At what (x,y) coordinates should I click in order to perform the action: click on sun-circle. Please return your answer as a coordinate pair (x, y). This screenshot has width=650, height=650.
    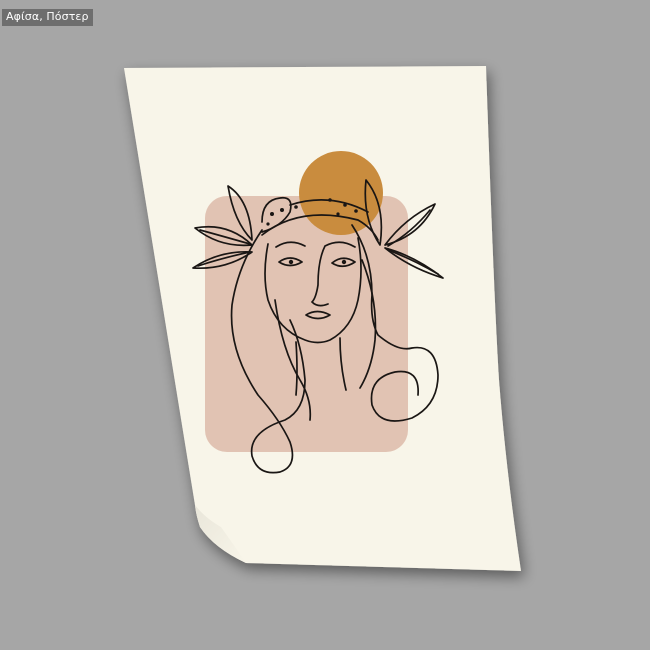
    Looking at the image, I should click on (341, 193).